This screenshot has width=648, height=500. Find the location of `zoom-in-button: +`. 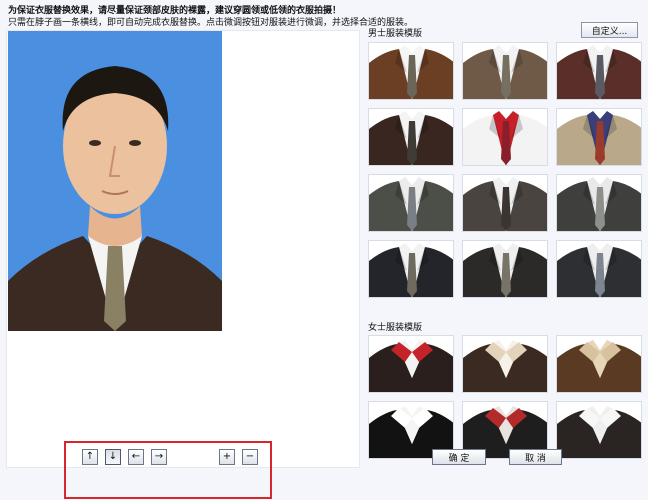

zoom-in-button: + is located at coordinates (227, 457).